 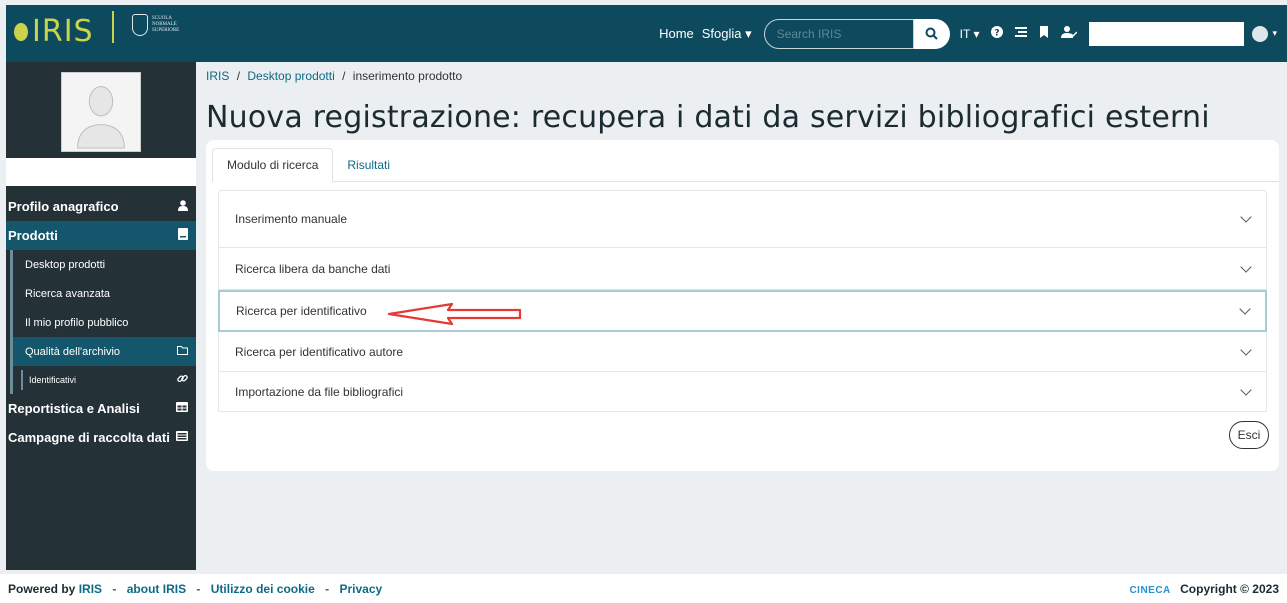 What do you see at coordinates (263, 589) in the screenshot?
I see `footer-cookie-link: Utilizzo dei cookie` at bounding box center [263, 589].